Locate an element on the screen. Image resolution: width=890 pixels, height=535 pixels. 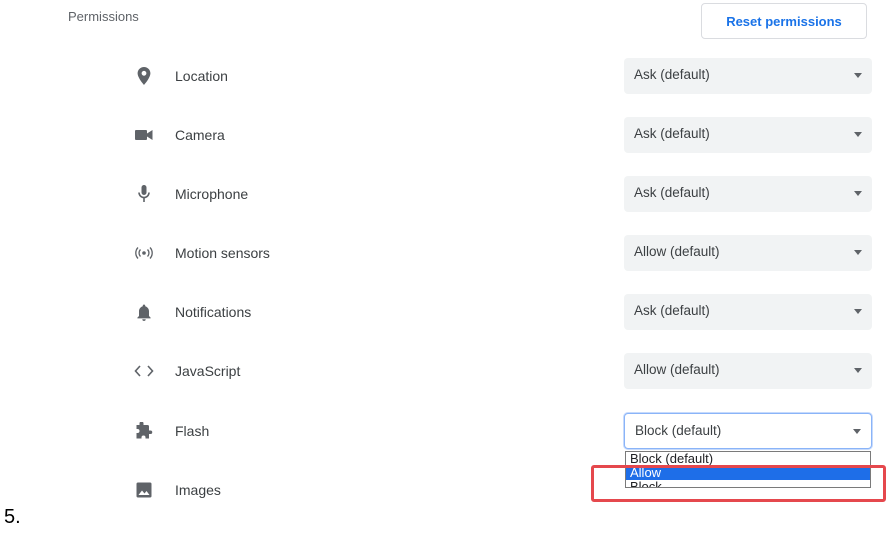
permission-select-notifications: Ask (default) is located at coordinates (748, 312).